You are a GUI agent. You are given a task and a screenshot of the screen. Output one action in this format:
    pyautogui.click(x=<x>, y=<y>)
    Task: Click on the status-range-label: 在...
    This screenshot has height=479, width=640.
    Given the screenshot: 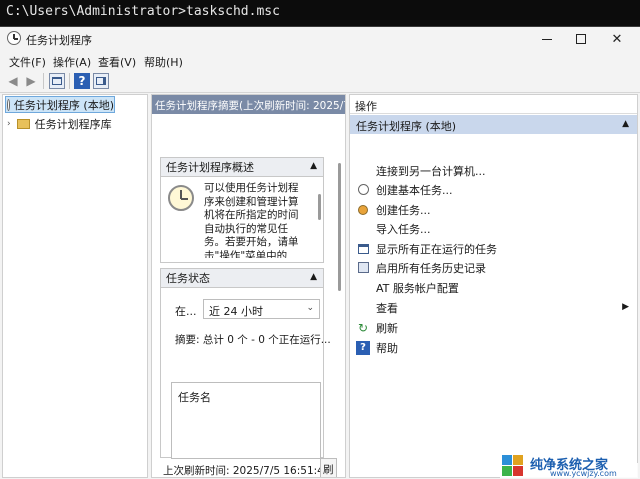 What is the action you would take?
    pyautogui.click(x=186, y=311)
    